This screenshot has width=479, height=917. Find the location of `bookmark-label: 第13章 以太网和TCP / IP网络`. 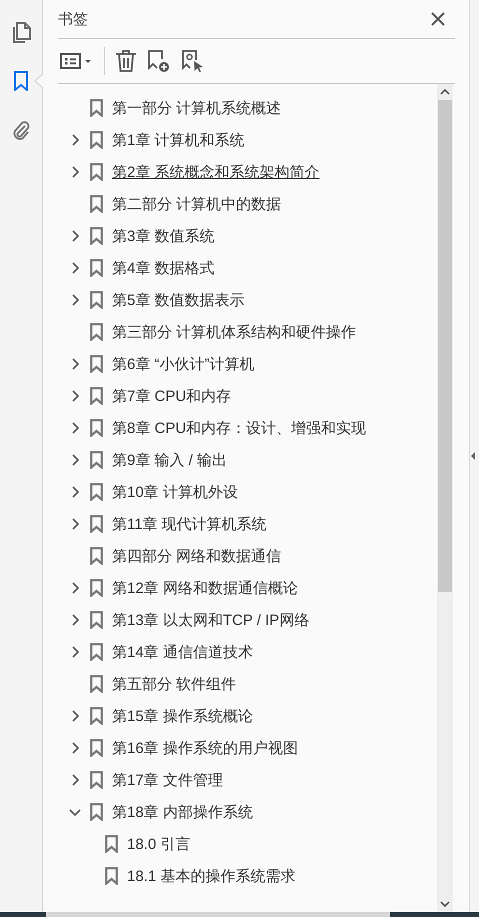

bookmark-label: 第13章 以太网和TCP / IP网络 is located at coordinates (211, 620).